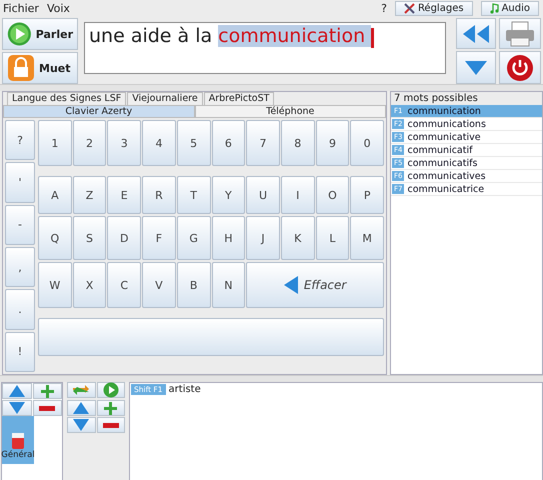  What do you see at coordinates (509, 8) in the screenshot?
I see `audio-button: Audio` at bounding box center [509, 8].